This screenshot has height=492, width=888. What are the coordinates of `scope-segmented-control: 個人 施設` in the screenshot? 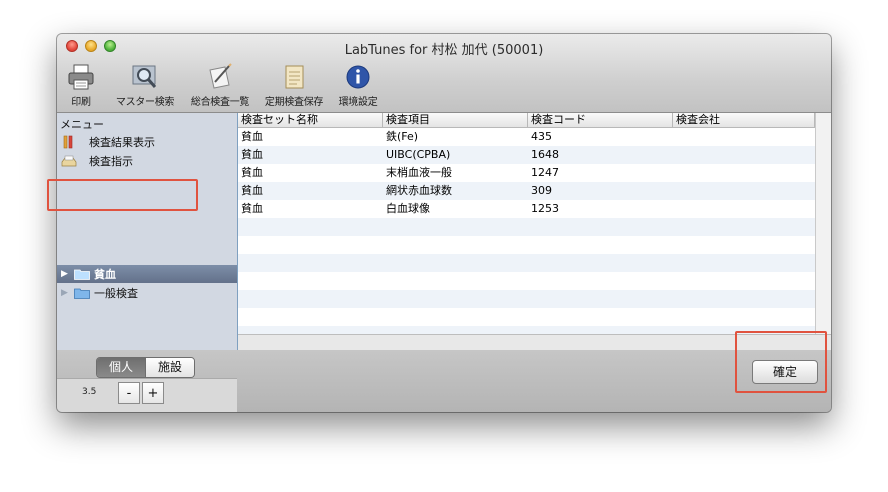 It's located at (145, 367).